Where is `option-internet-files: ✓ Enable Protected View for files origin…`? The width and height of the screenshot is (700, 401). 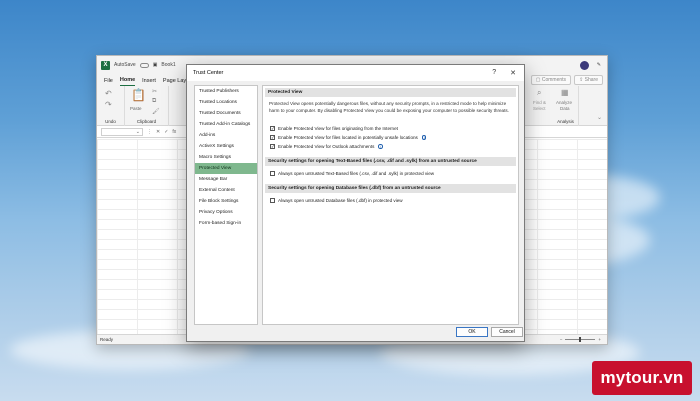 option-internet-files: ✓ Enable Protected View for files origin… is located at coordinates (334, 128).